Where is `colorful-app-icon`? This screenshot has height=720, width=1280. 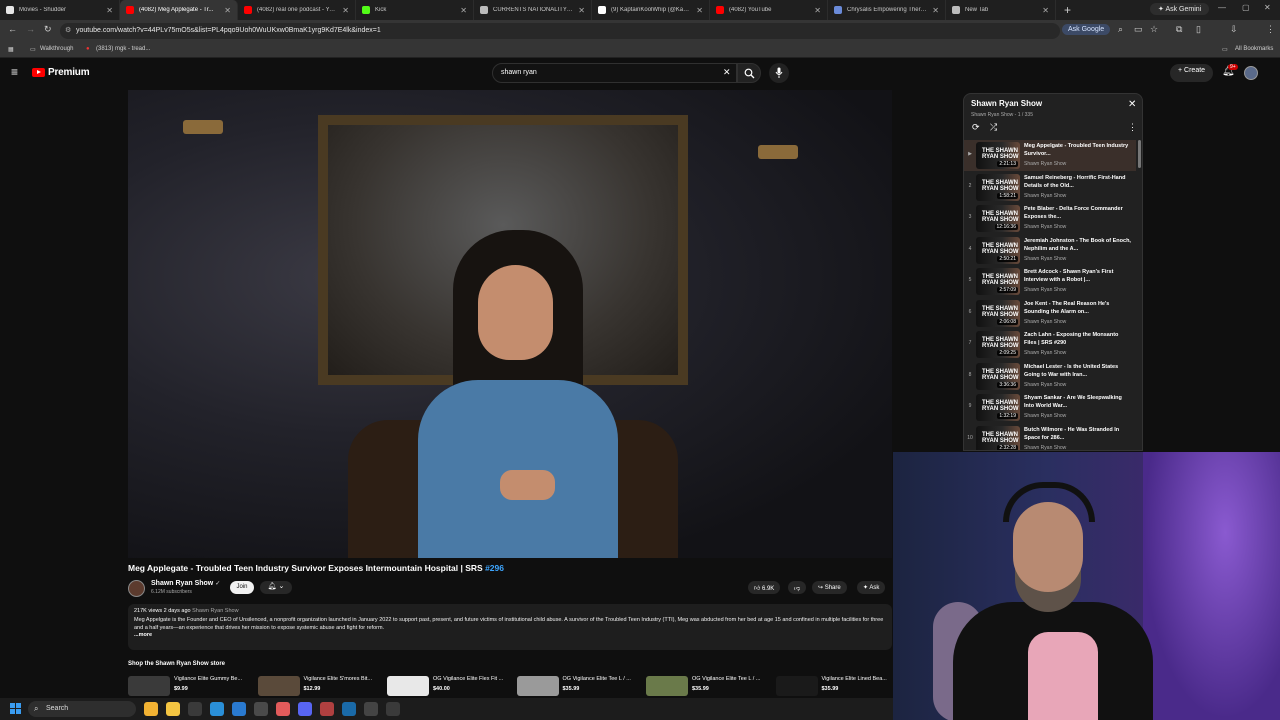
colorful-app-icon is located at coordinates (283, 709).